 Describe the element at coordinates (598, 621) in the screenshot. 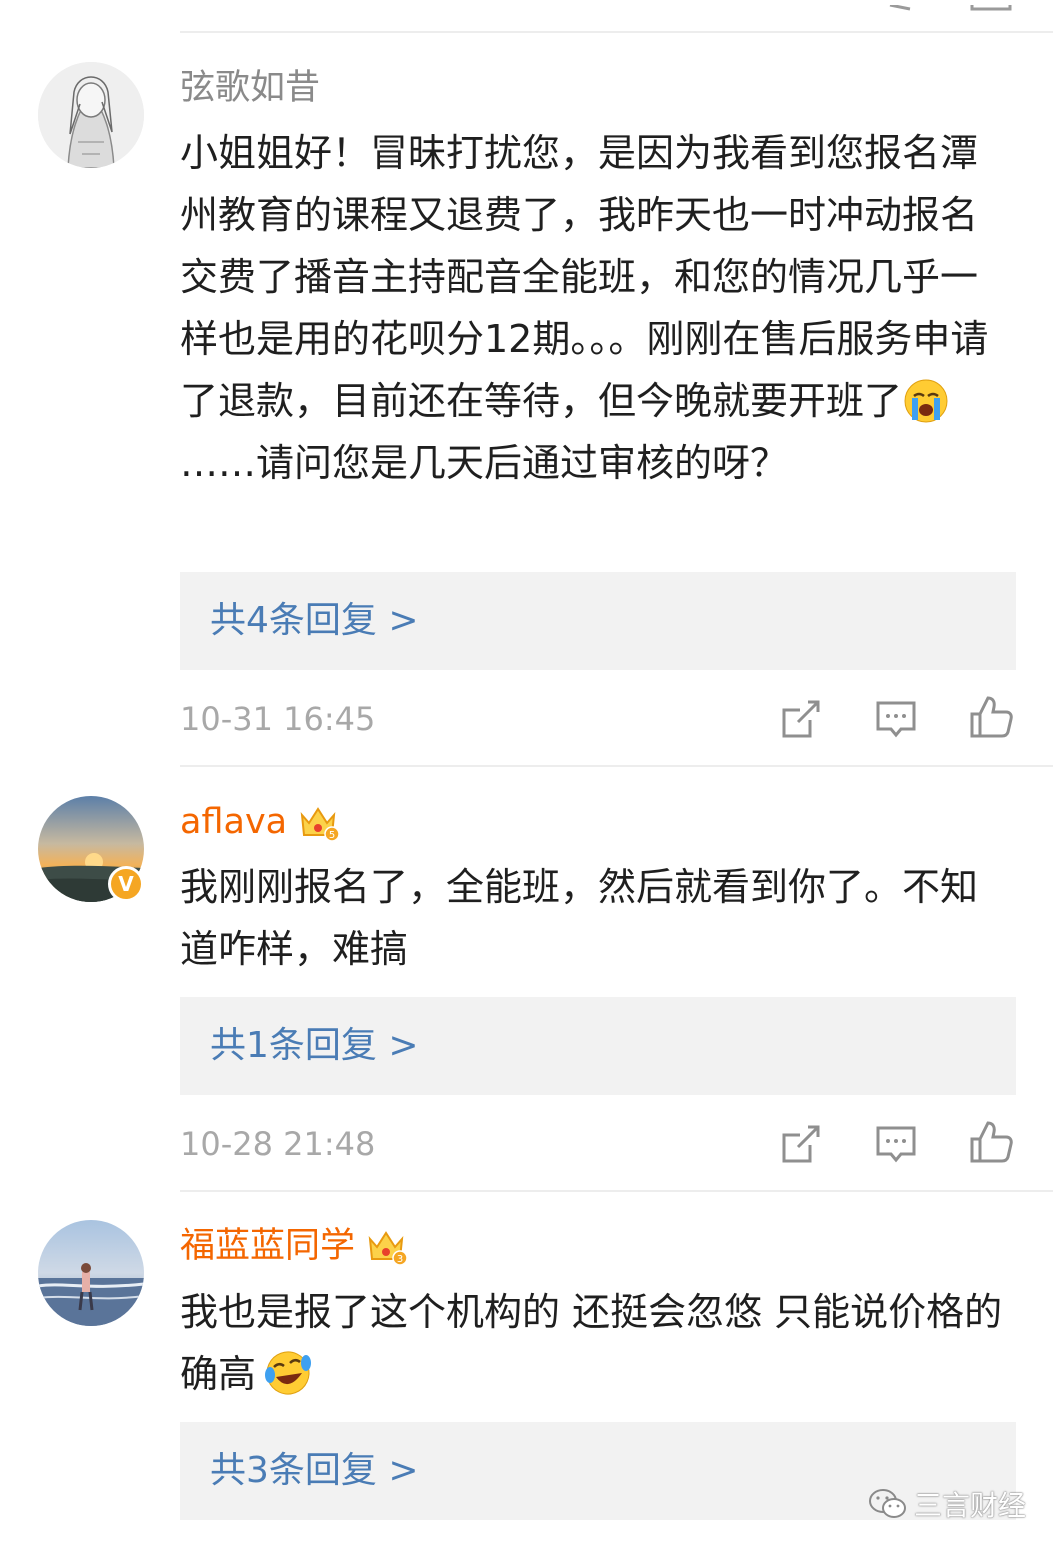

I see `reply-box: 共4条回复 >` at that location.